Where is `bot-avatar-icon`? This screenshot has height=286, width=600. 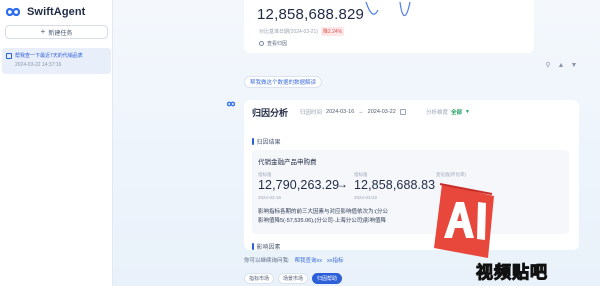
bot-avatar-icon is located at coordinates (231, 104).